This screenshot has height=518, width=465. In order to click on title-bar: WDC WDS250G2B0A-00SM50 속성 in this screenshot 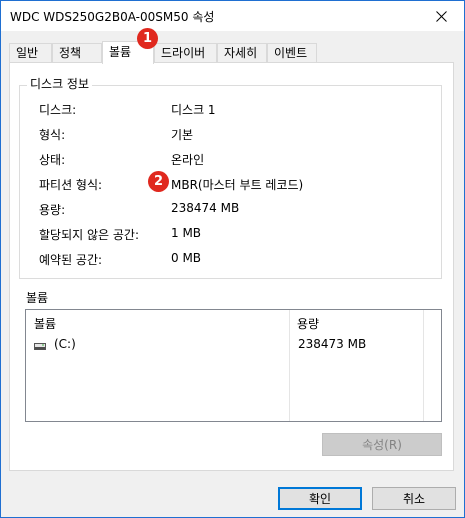, I will do `click(232, 16)`.